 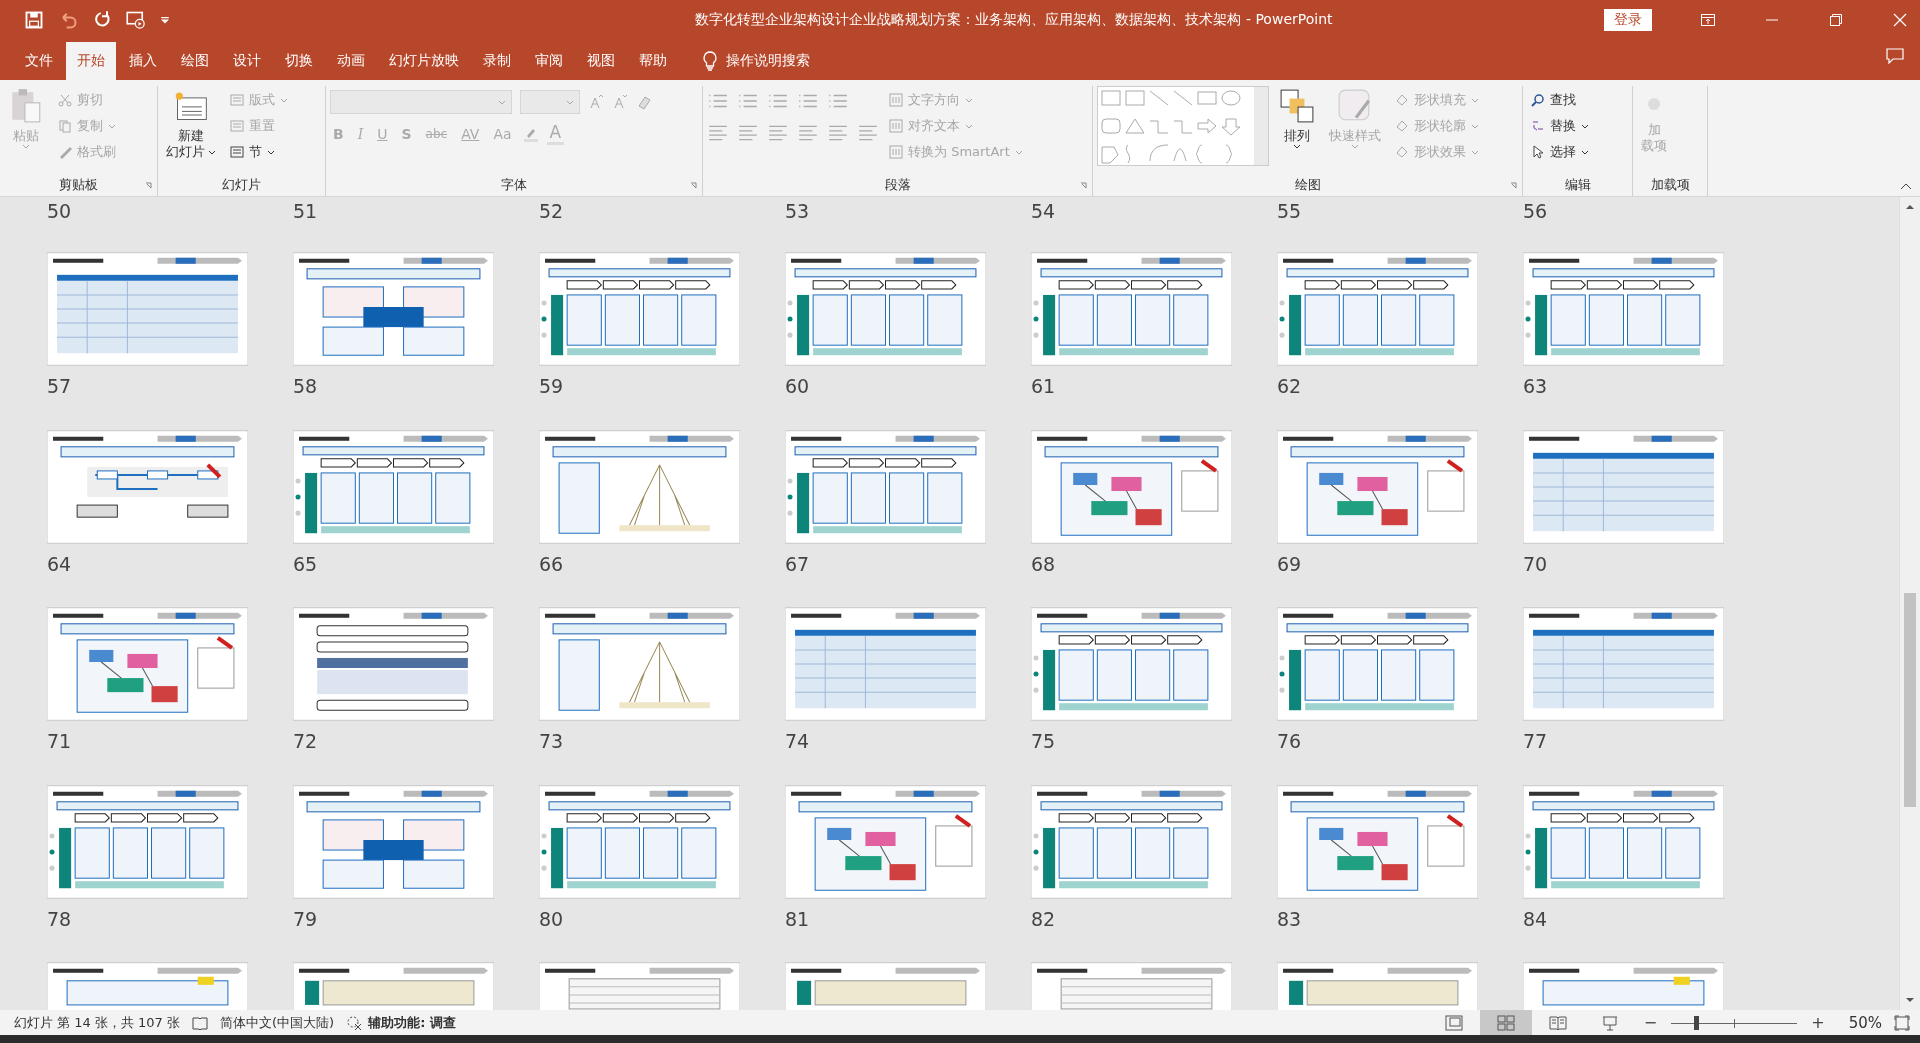 What do you see at coordinates (550, 102) in the screenshot?
I see `font-size-field` at bounding box center [550, 102].